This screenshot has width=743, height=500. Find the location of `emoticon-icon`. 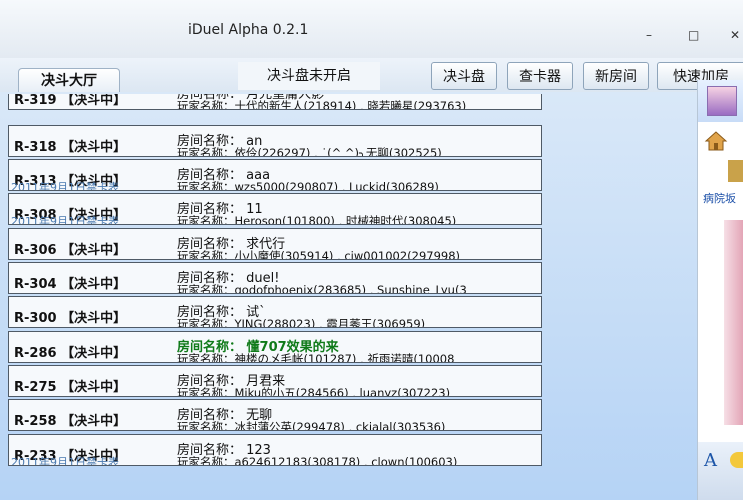

emoticon-icon is located at coordinates (736, 460).